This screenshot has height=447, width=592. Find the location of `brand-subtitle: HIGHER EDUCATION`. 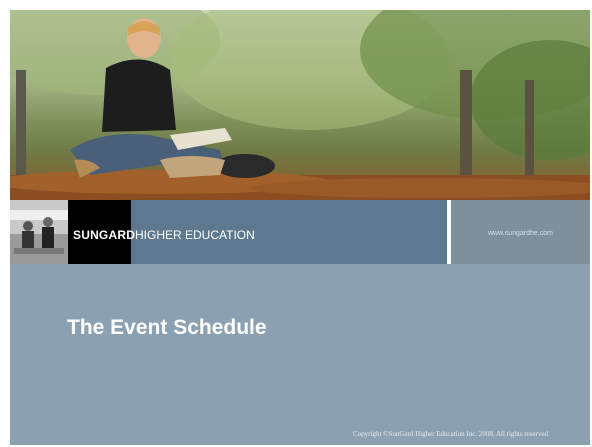

brand-subtitle: HIGHER EDUCATION is located at coordinates (195, 235).